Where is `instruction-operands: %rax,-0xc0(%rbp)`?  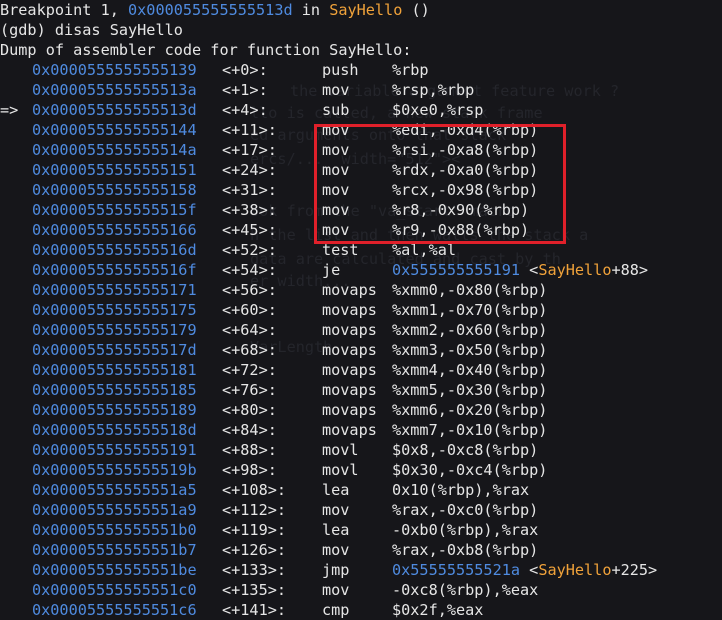
instruction-operands: %rax,-0xc0(%rbp) is located at coordinates (465, 510).